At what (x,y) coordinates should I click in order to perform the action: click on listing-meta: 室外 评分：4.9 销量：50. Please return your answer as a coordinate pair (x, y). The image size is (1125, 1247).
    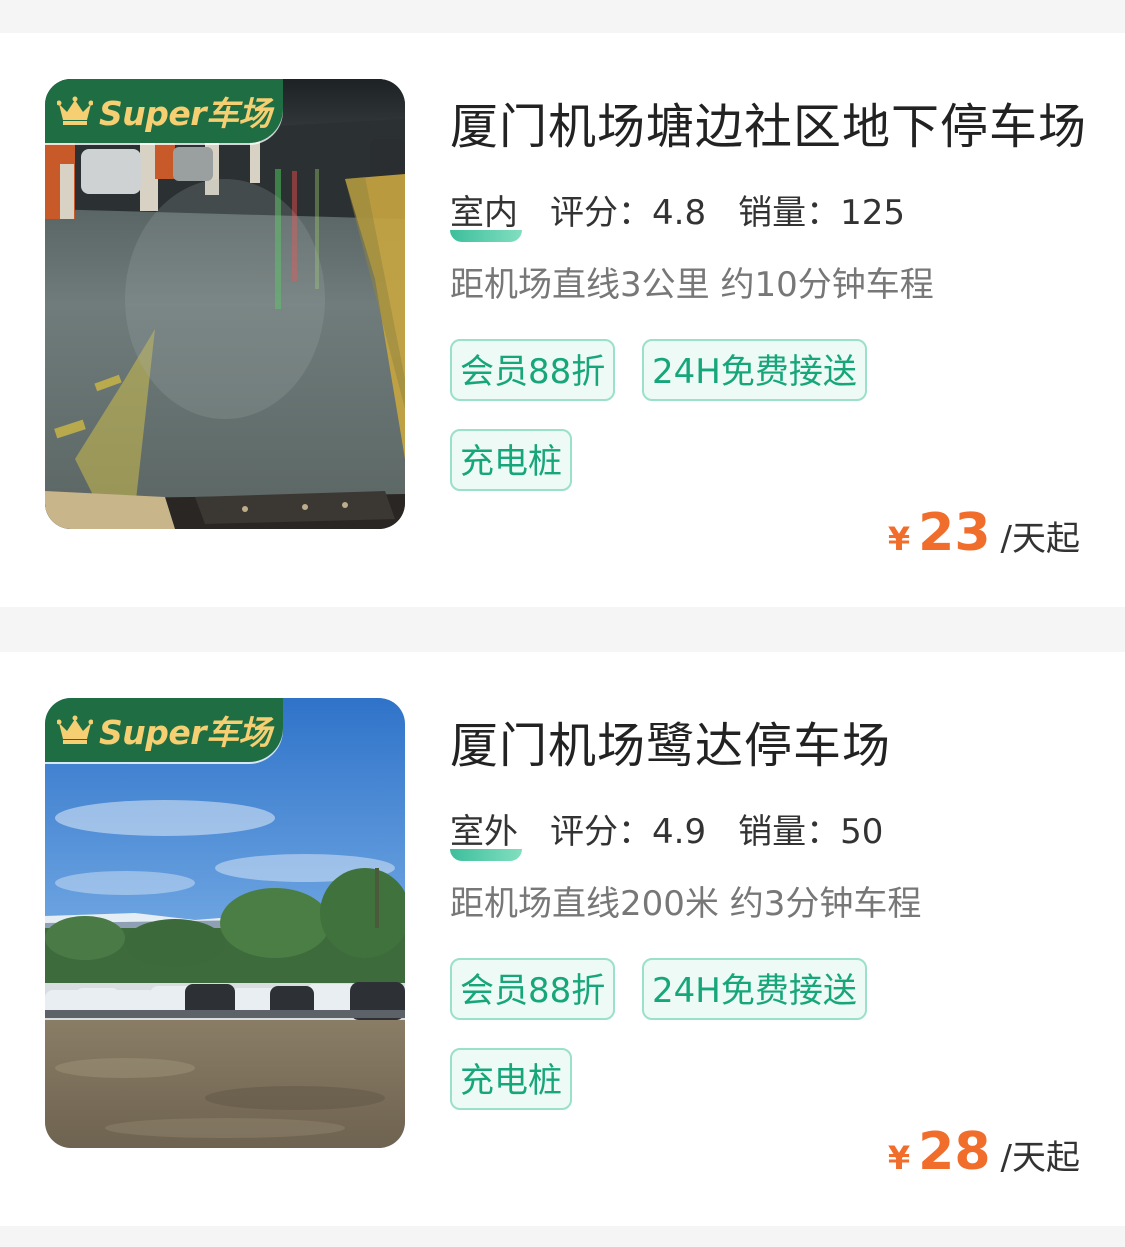
    Looking at the image, I should click on (682, 832).